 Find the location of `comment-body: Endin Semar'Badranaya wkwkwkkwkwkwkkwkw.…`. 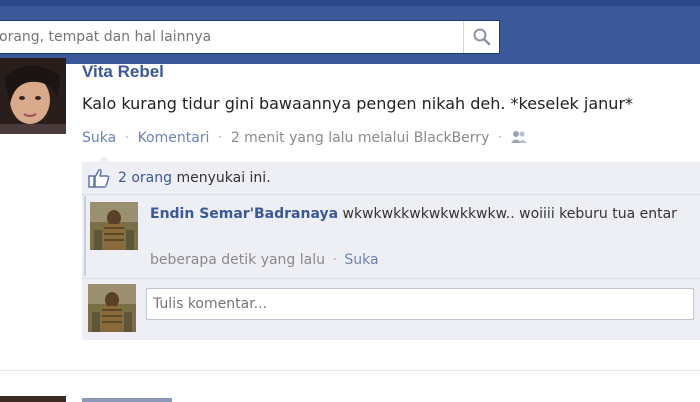

comment-body: Endin Semar'Badranaya wkwkwkkwkwkwkkwkw.… is located at coordinates (420, 214).